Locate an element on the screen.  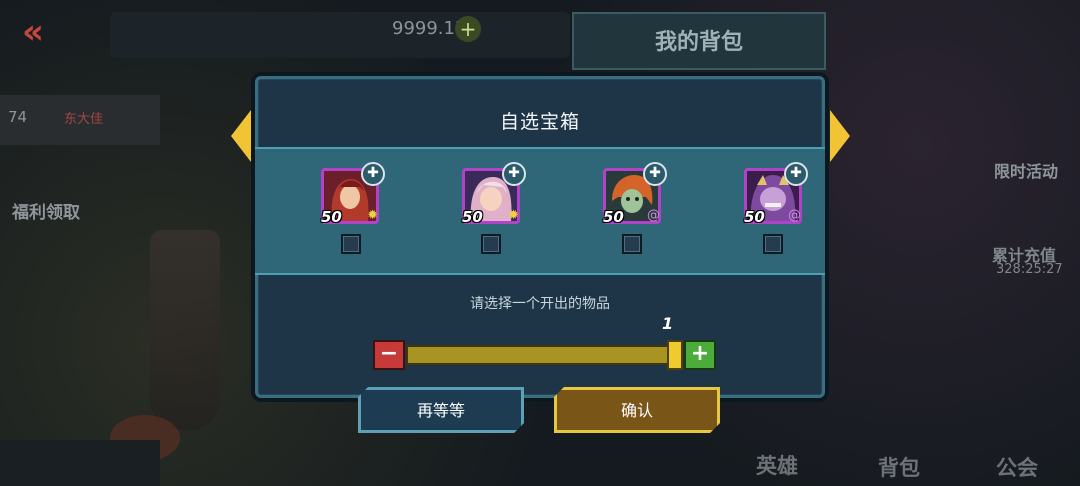
tab-bag: 背包 is located at coordinates (899, 467).